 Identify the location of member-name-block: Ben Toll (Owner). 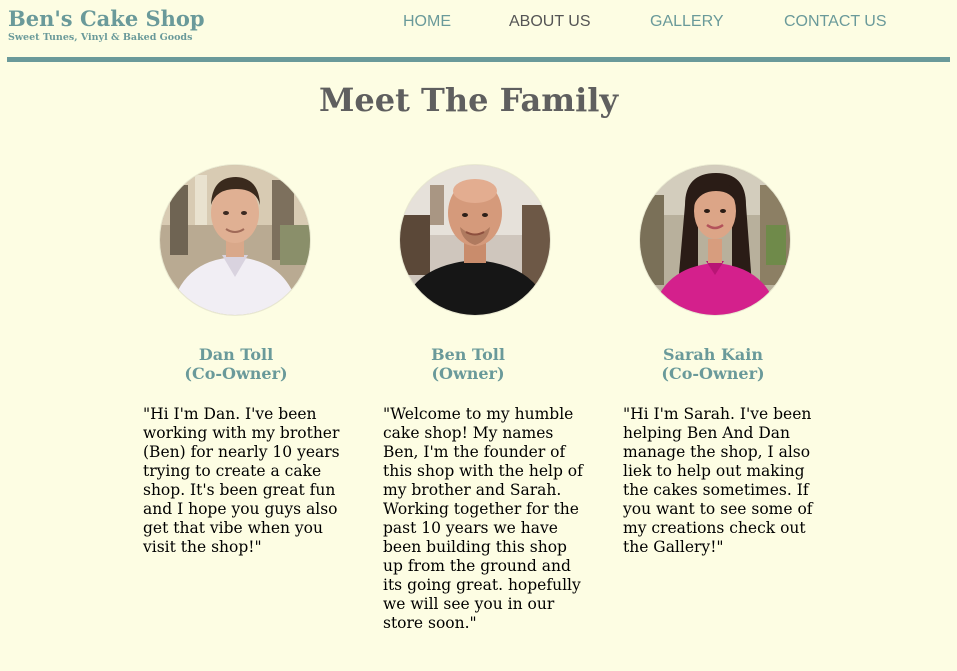
(468, 364).